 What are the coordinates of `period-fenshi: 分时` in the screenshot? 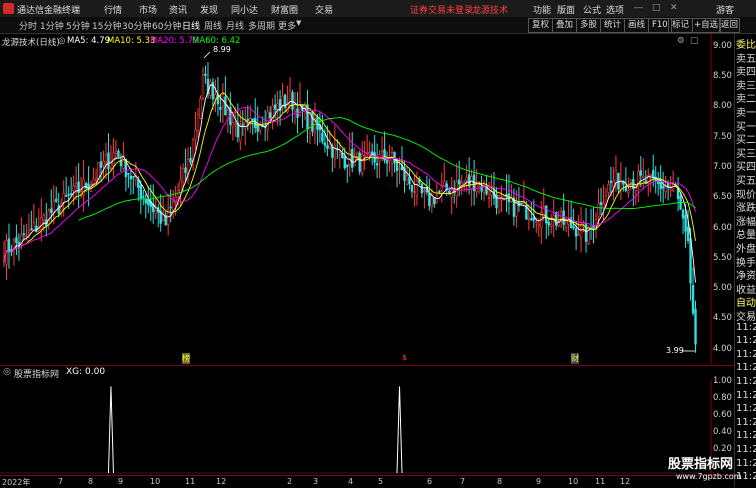 It's located at (28, 25).